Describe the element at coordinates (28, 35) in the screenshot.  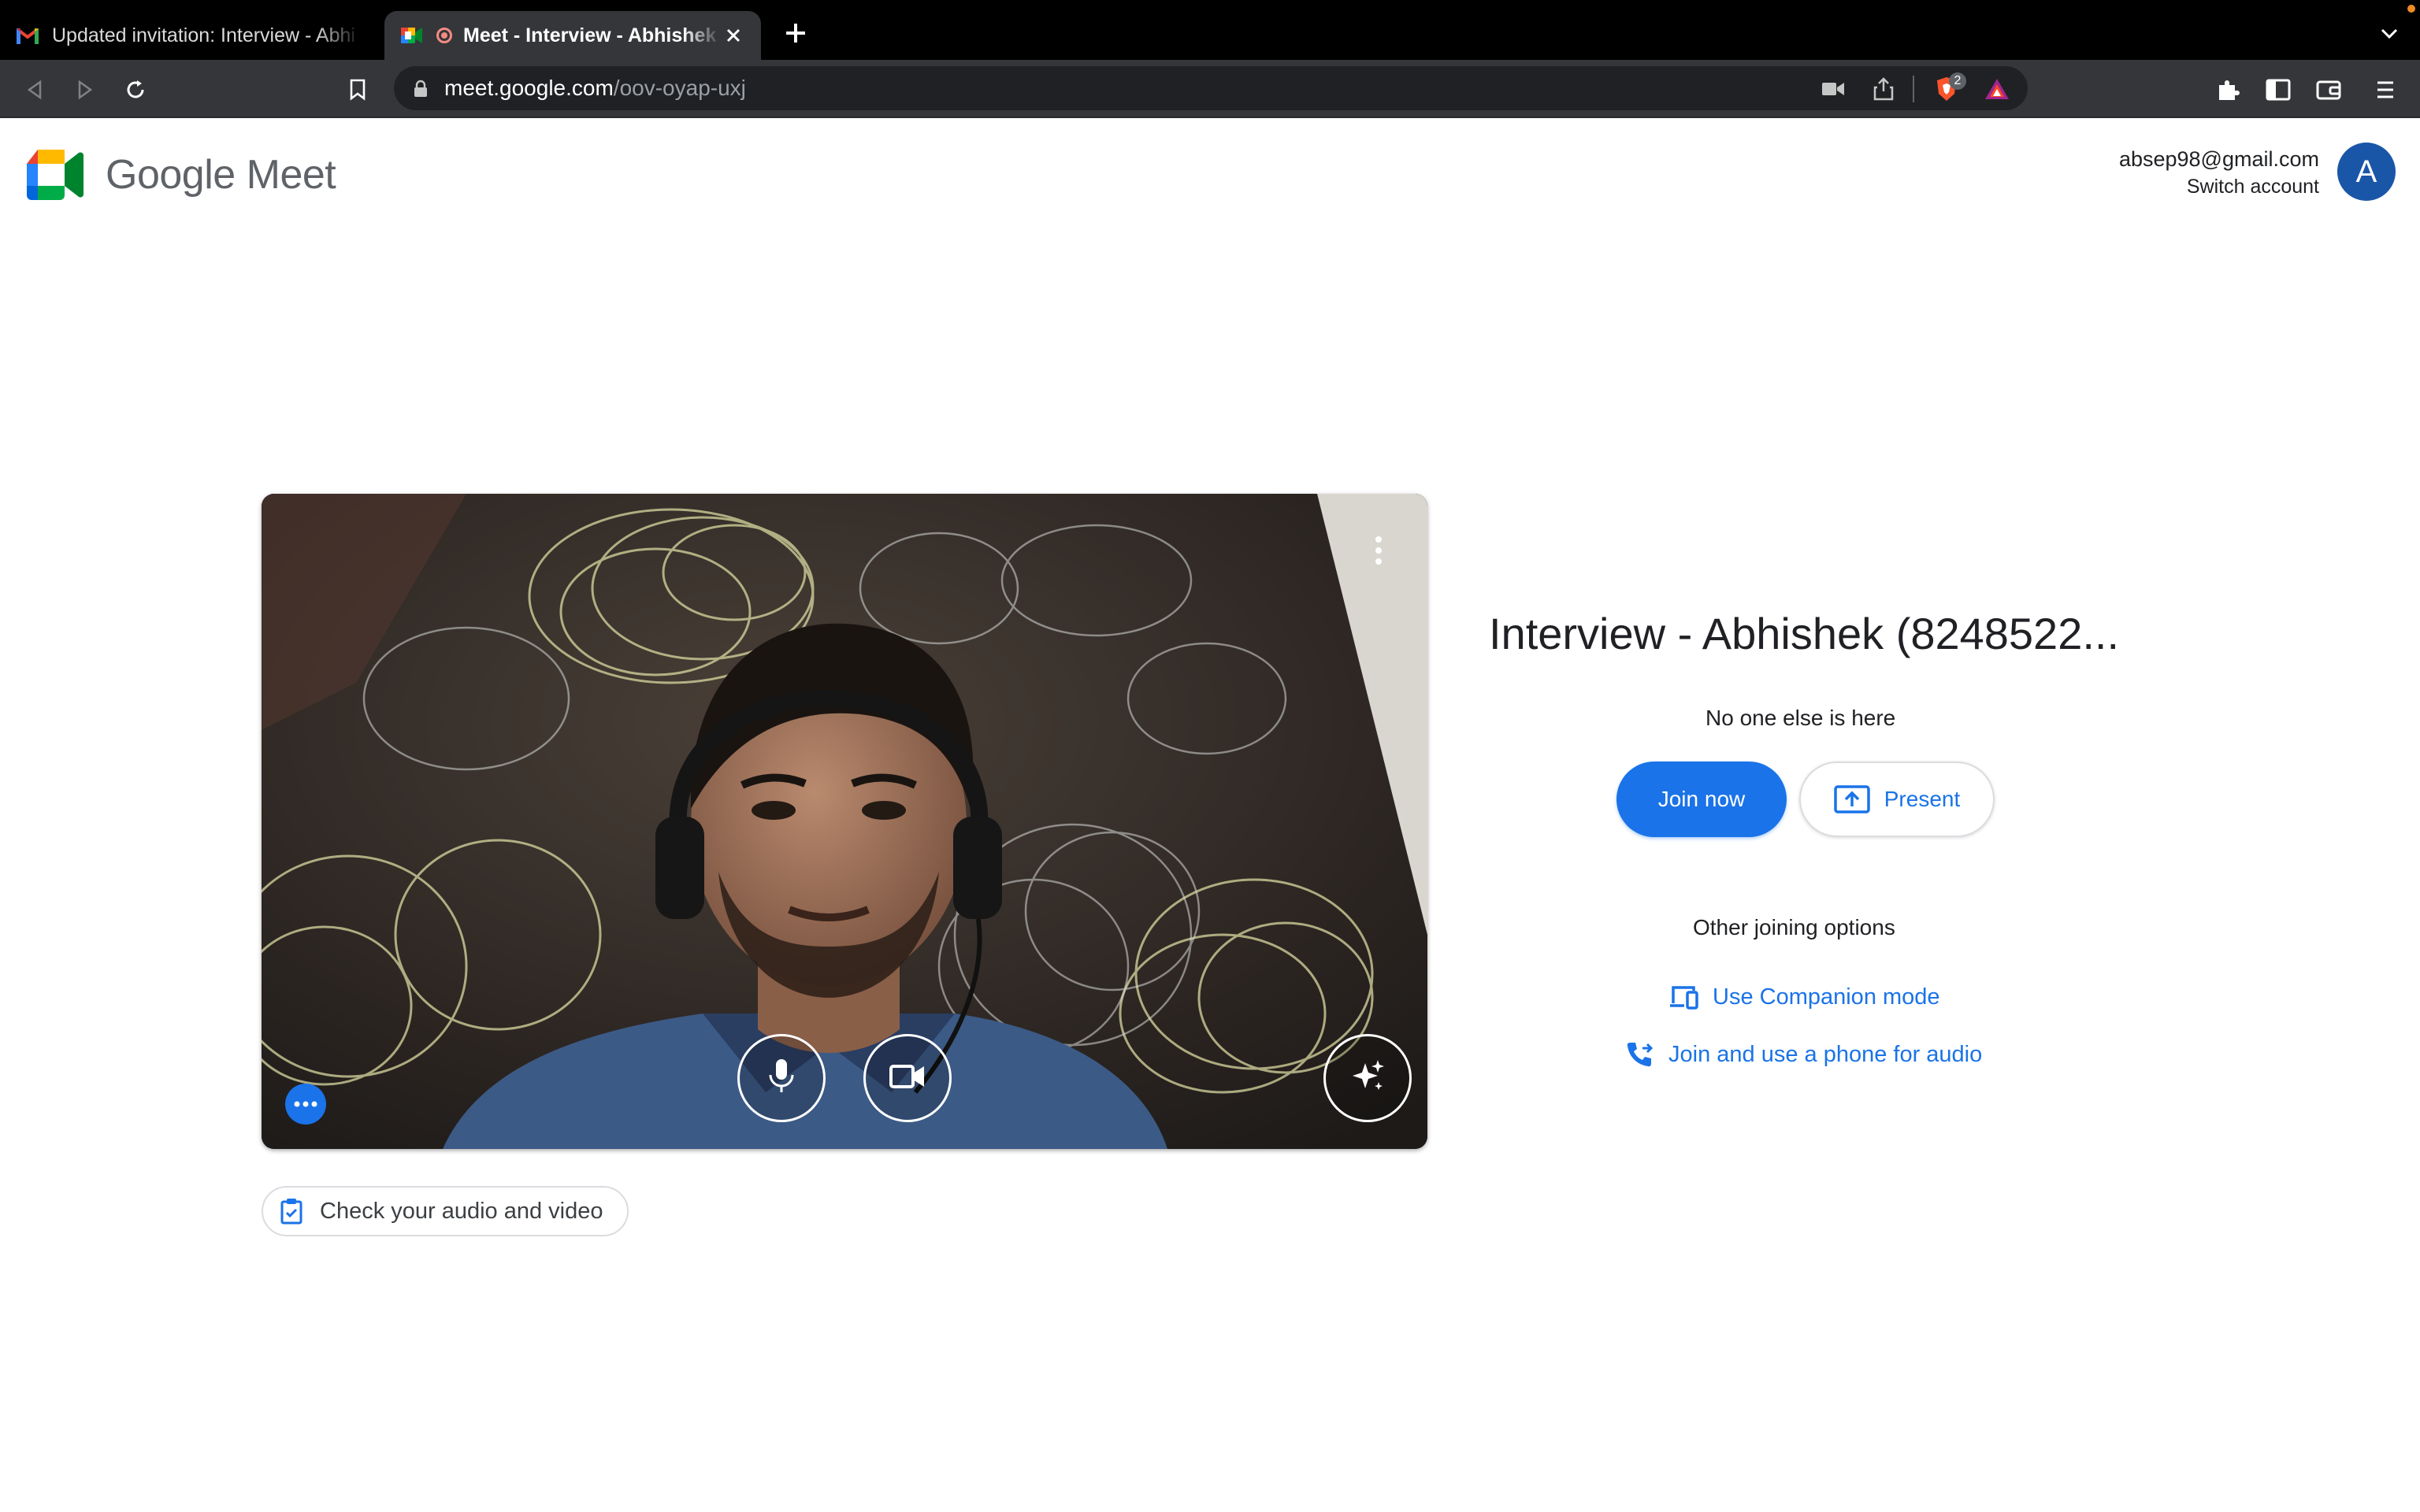
I see `gmail-icon` at that location.